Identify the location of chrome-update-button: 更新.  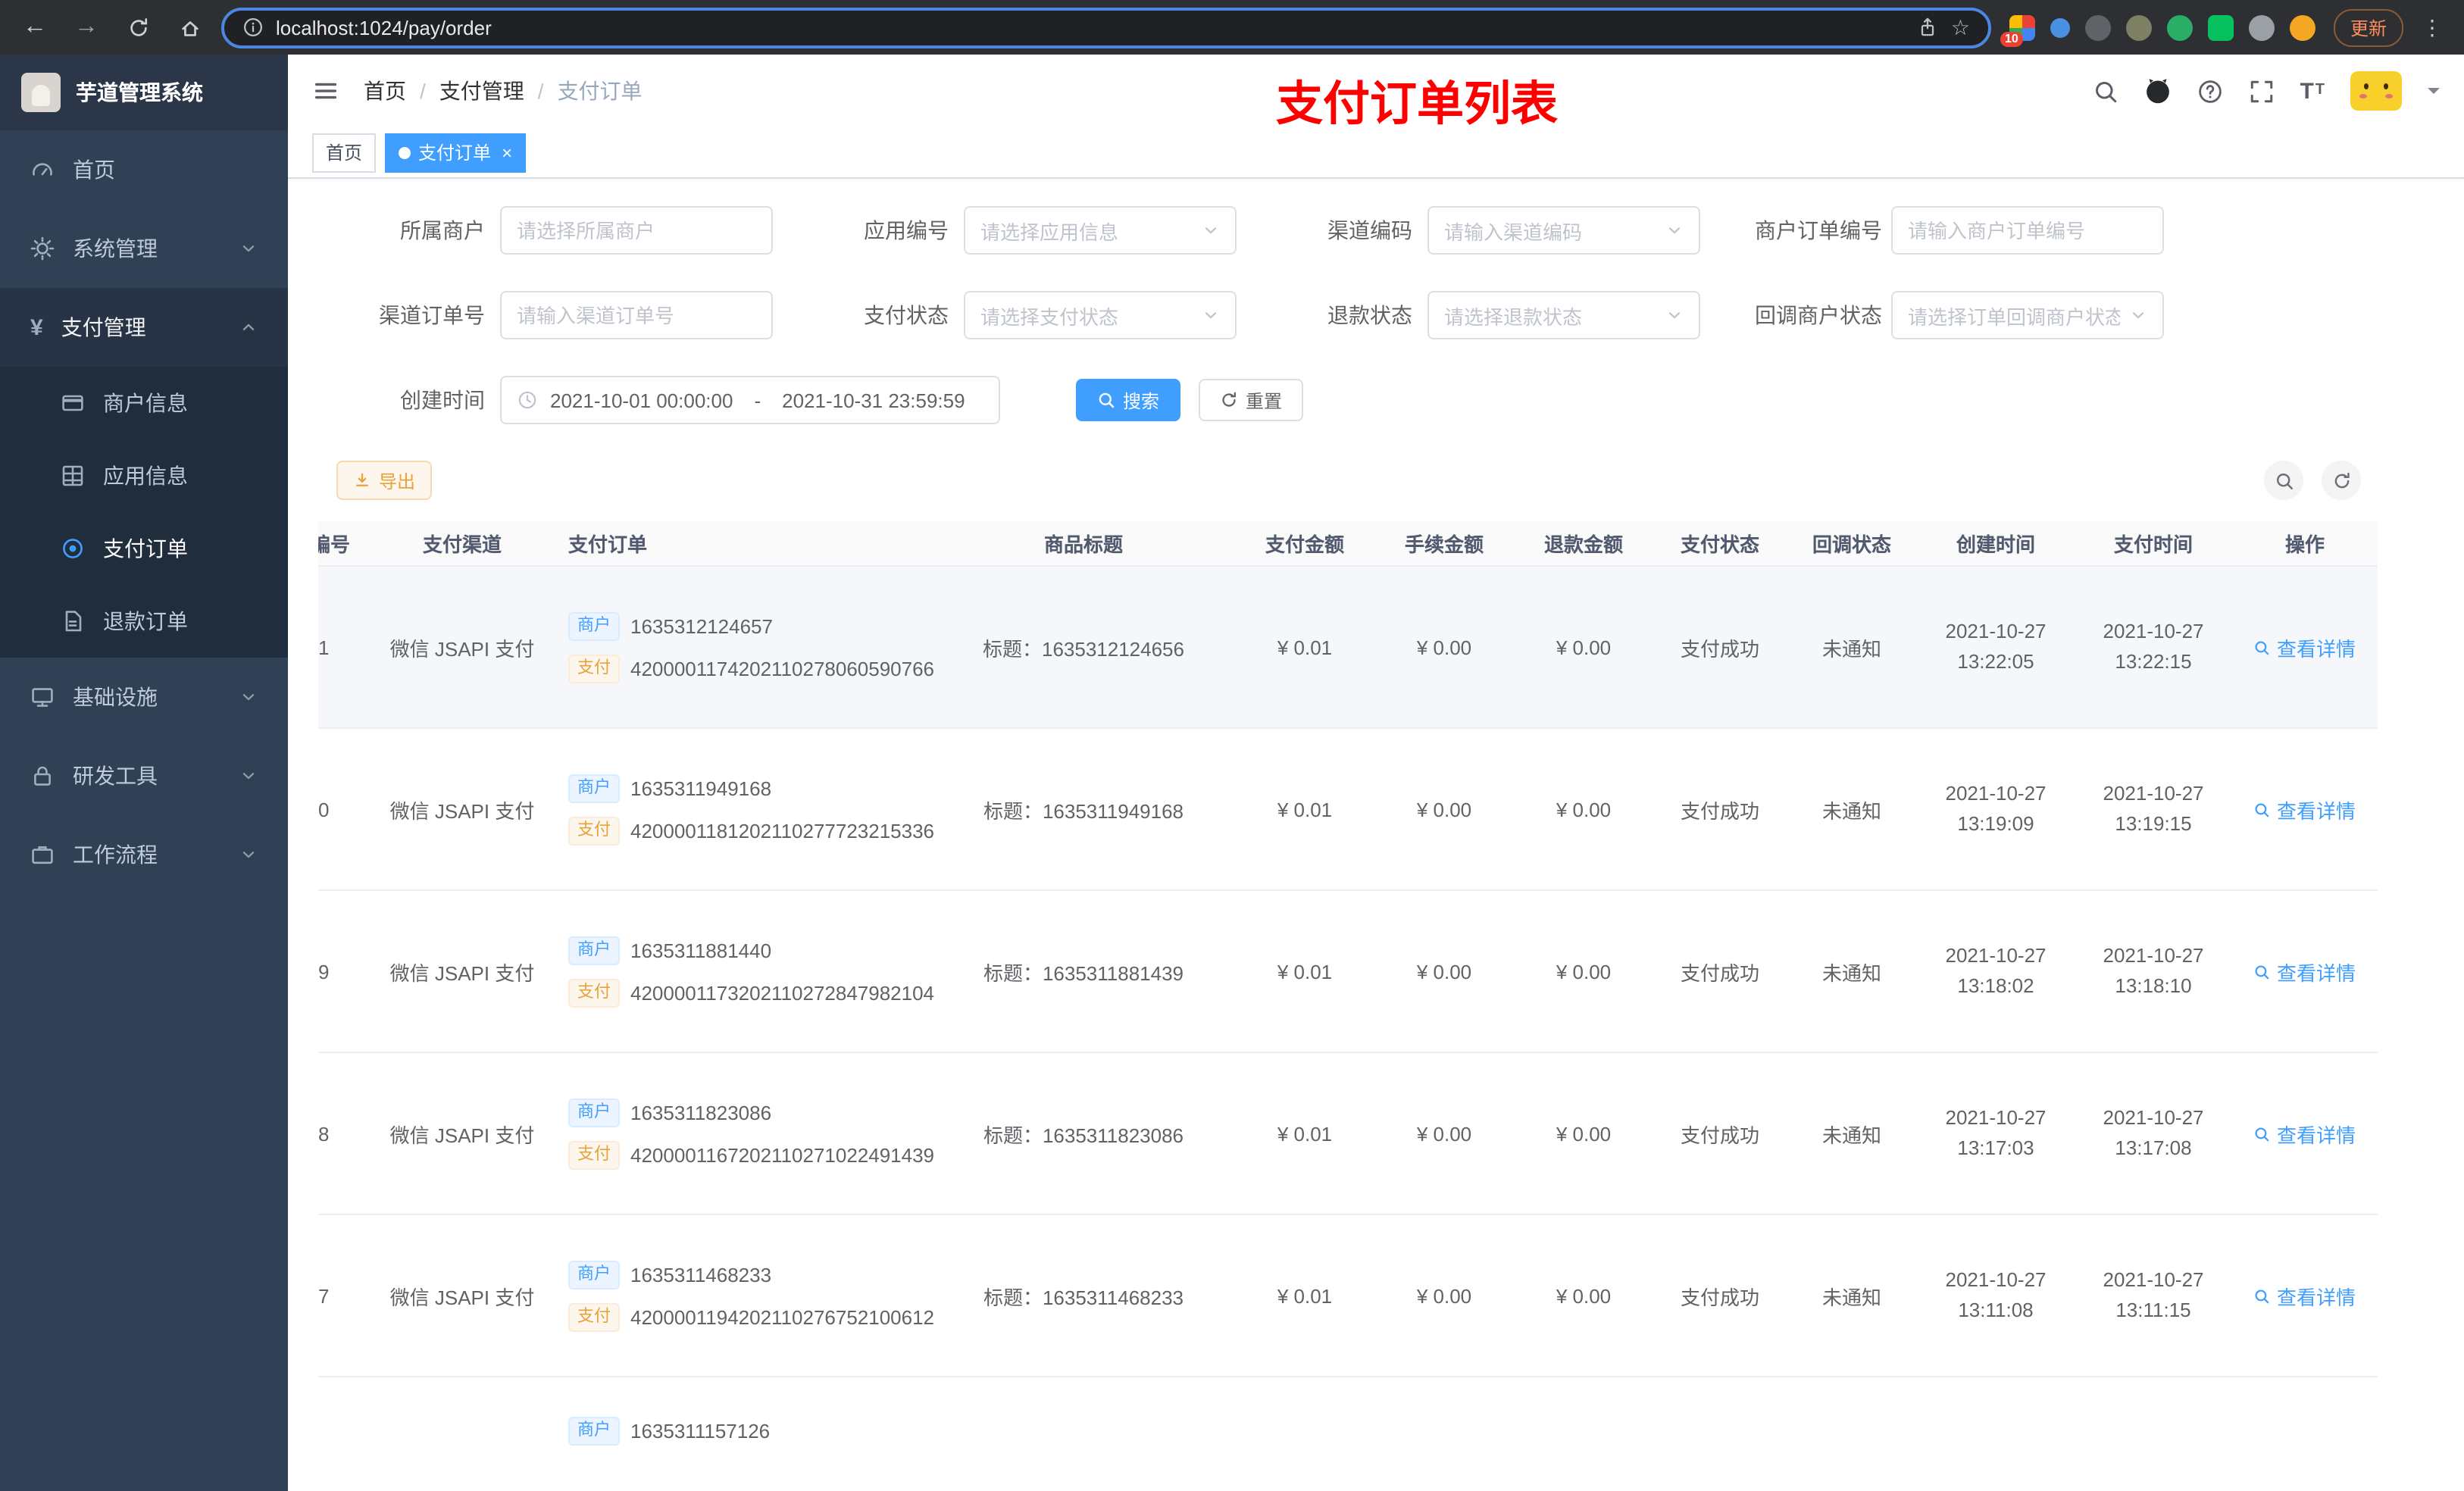
(2368, 27).